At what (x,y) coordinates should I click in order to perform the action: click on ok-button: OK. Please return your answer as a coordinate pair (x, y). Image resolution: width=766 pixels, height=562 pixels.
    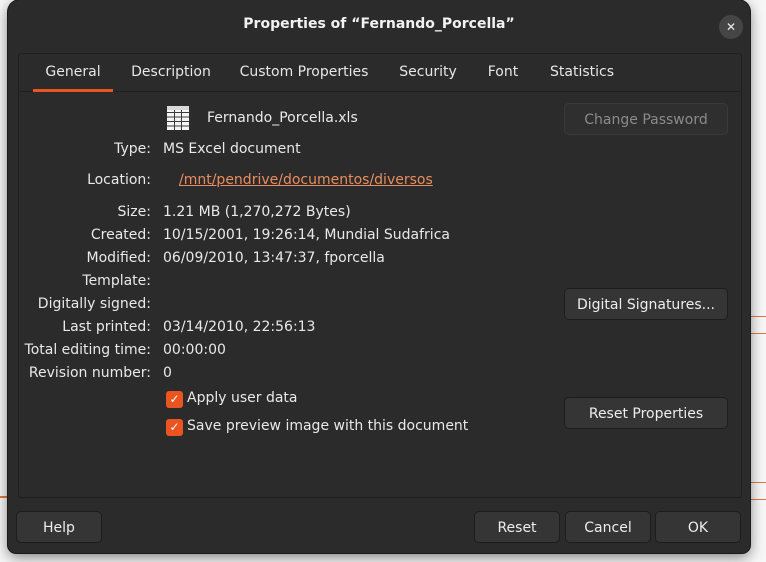
    Looking at the image, I should click on (698, 527).